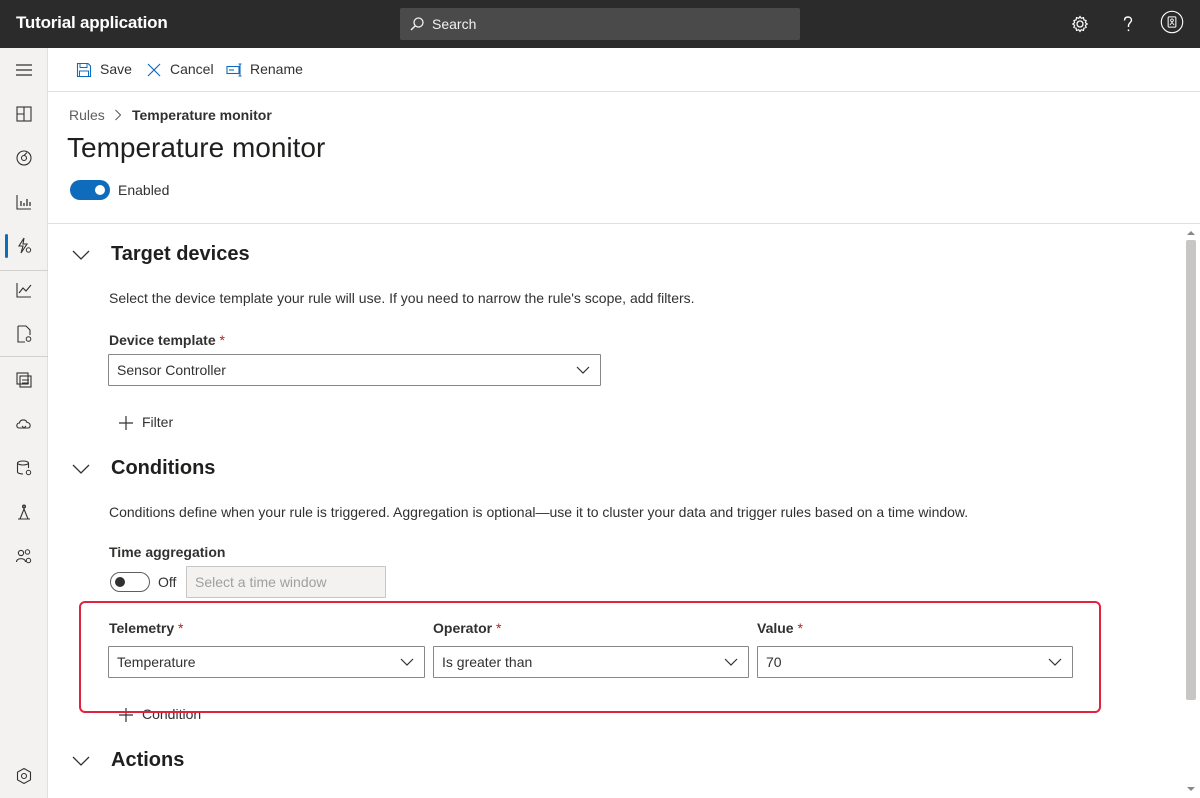  I want to click on nav-users, so click(24, 556).